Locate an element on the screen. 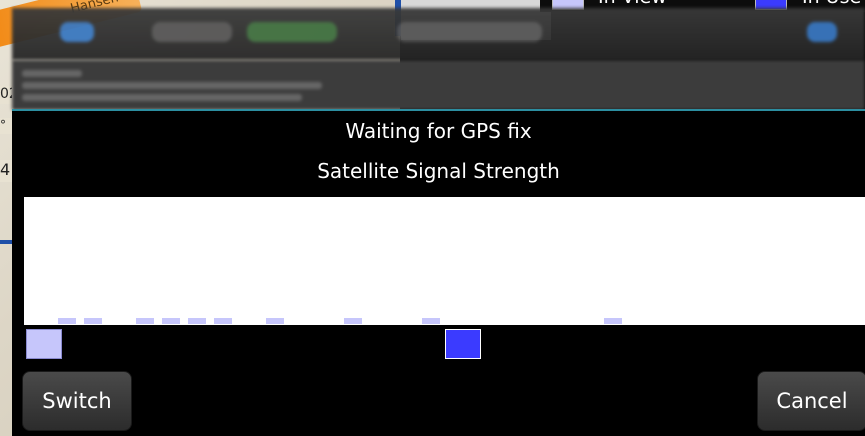  cancel-button: Cancel is located at coordinates (811, 401).